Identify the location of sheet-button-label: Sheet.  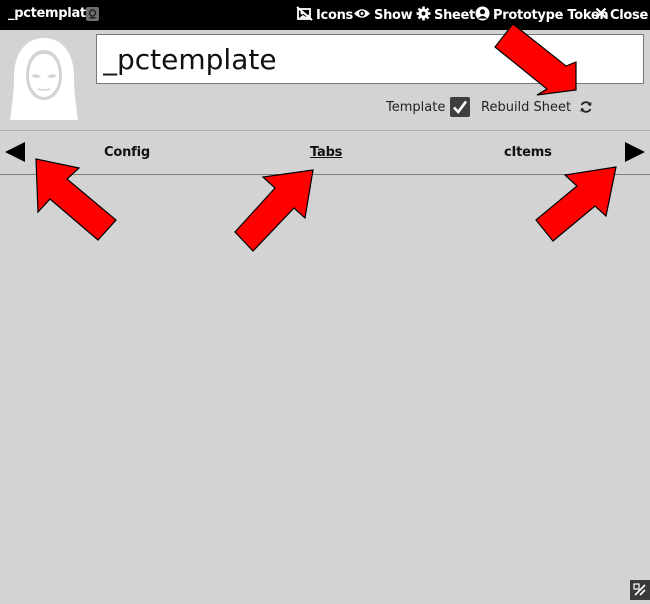
(454, 15).